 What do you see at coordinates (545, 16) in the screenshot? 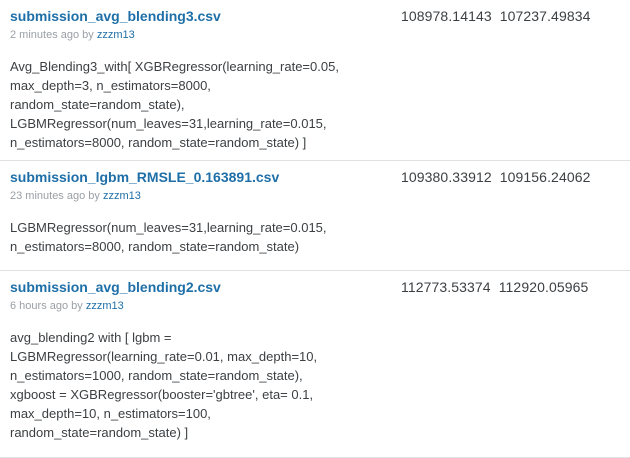
I see `public-score: 107237.49834` at bounding box center [545, 16].